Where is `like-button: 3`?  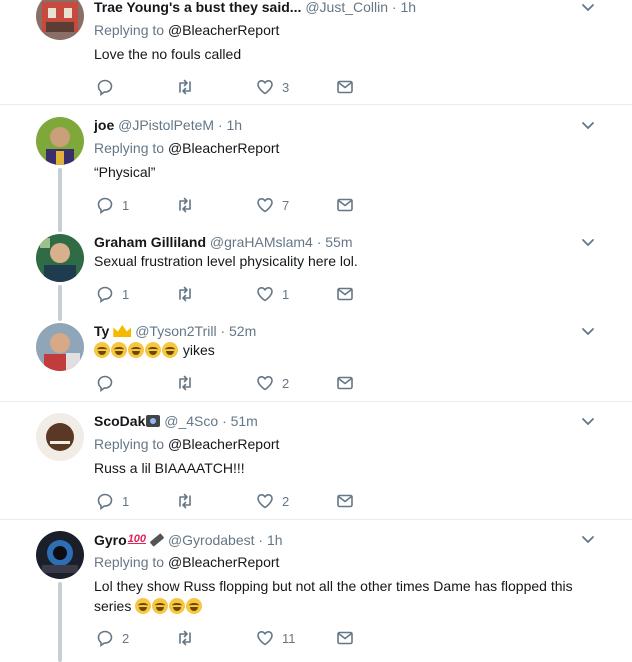 like-button: 3 is located at coordinates (272, 87).